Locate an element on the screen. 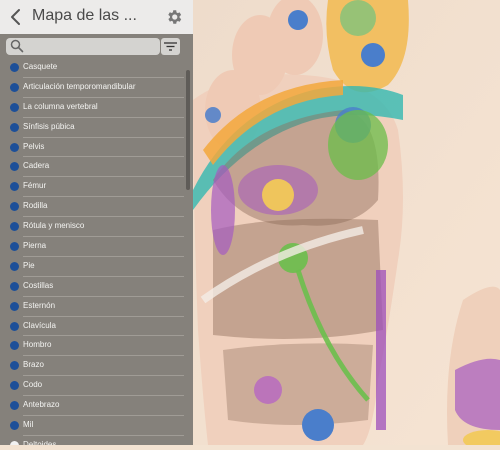 The image size is (500, 450). list-item-label: Deltoides is located at coordinates (40, 442).